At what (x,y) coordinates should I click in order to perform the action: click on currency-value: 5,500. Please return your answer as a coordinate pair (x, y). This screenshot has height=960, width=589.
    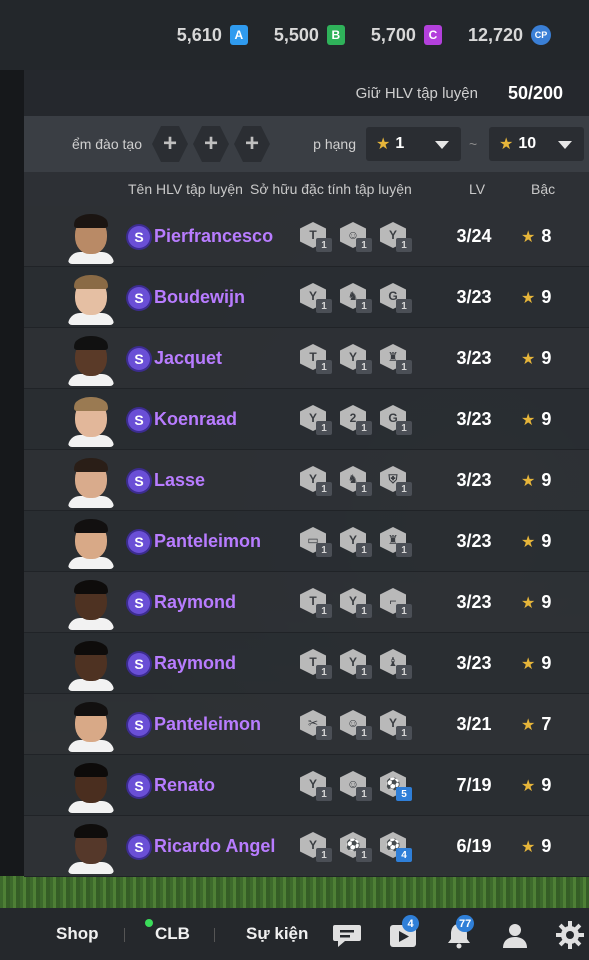
    Looking at the image, I should click on (296, 34).